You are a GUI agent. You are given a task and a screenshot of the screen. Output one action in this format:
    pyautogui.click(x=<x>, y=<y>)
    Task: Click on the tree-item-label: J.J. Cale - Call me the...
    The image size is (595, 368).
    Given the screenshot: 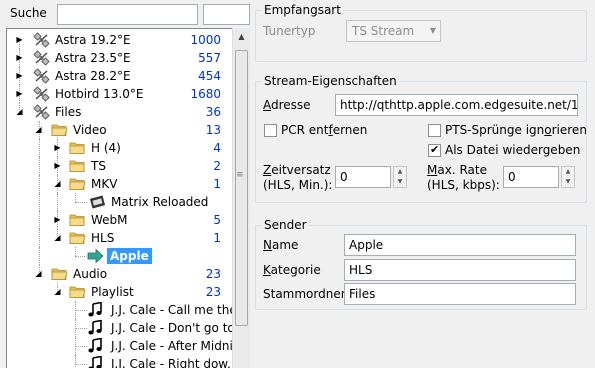 What is the action you would take?
    pyautogui.click(x=180, y=310)
    